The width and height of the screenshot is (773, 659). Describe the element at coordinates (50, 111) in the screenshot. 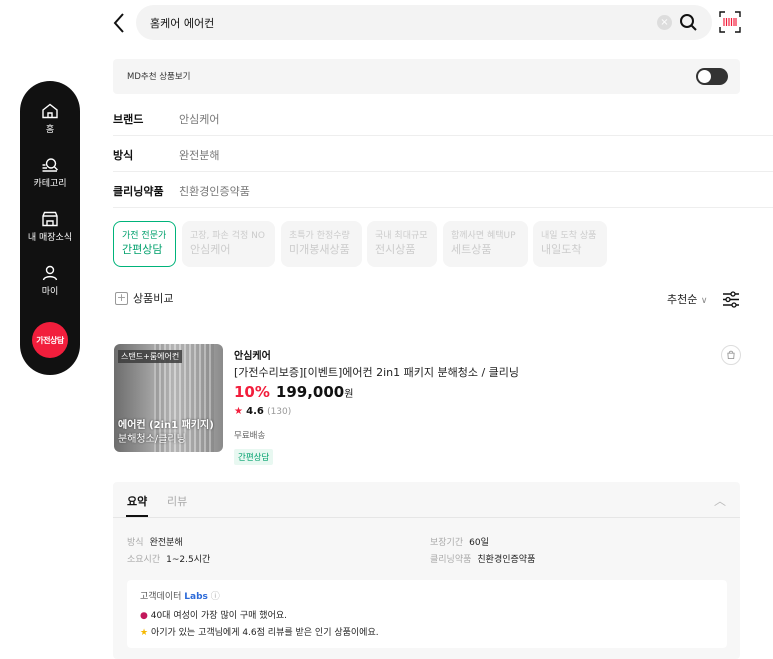

I see `home-icon` at that location.